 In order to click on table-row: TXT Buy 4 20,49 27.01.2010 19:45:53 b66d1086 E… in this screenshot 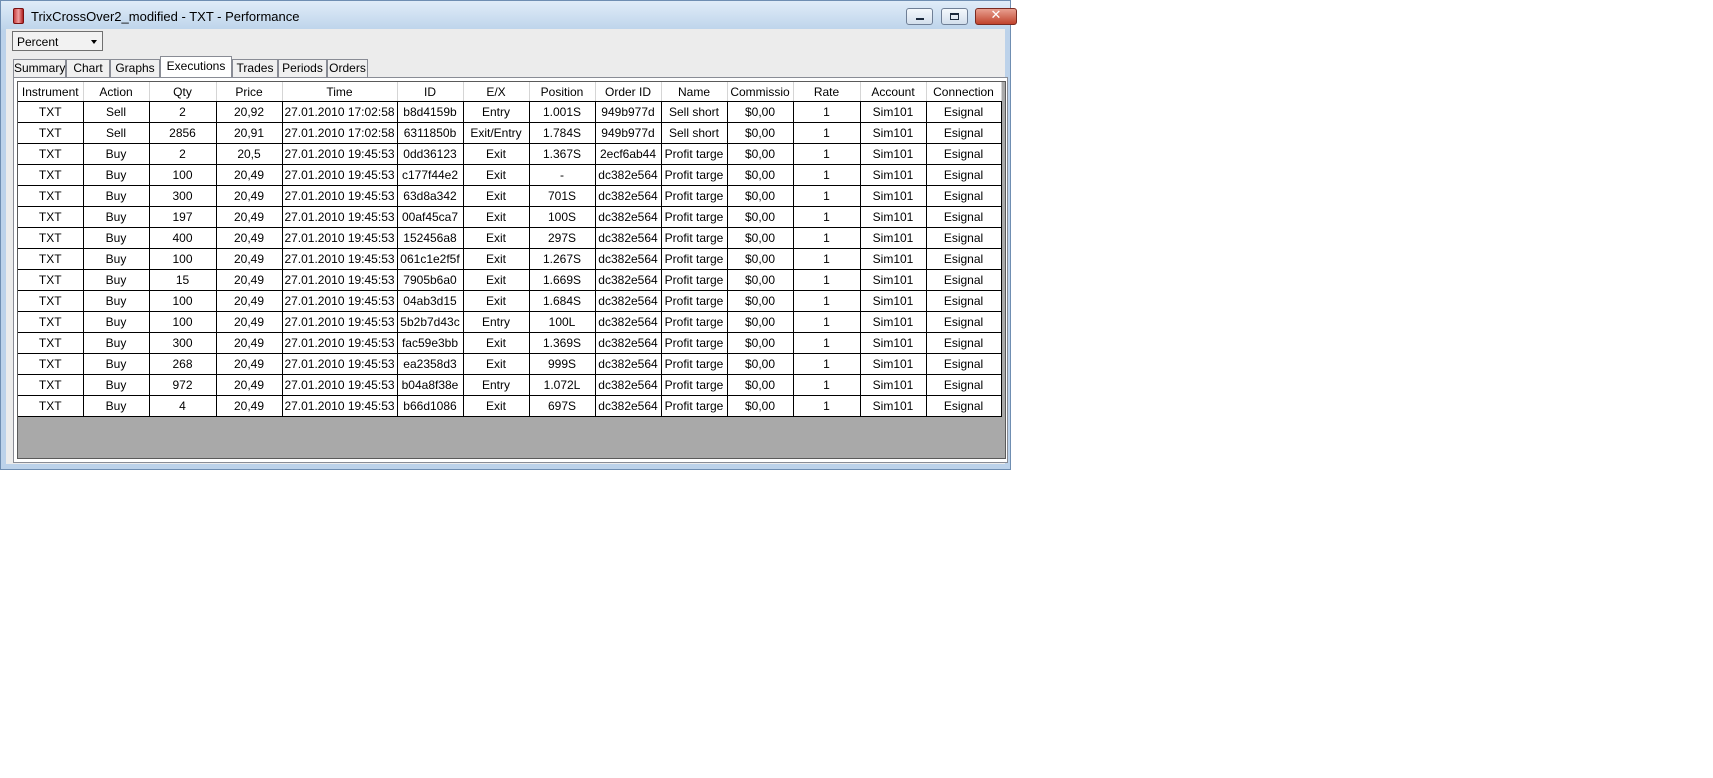, I will do `click(510, 406)`.